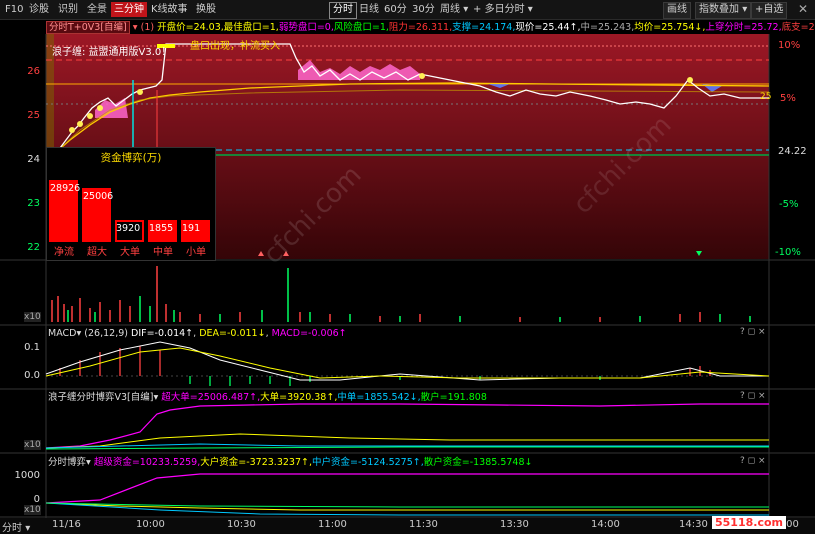 The width and height of the screenshot is (815, 534). Describe the element at coordinates (299, 397) in the screenshot. I see `boyi-value-1: 大单=3920.38↑,` at that location.